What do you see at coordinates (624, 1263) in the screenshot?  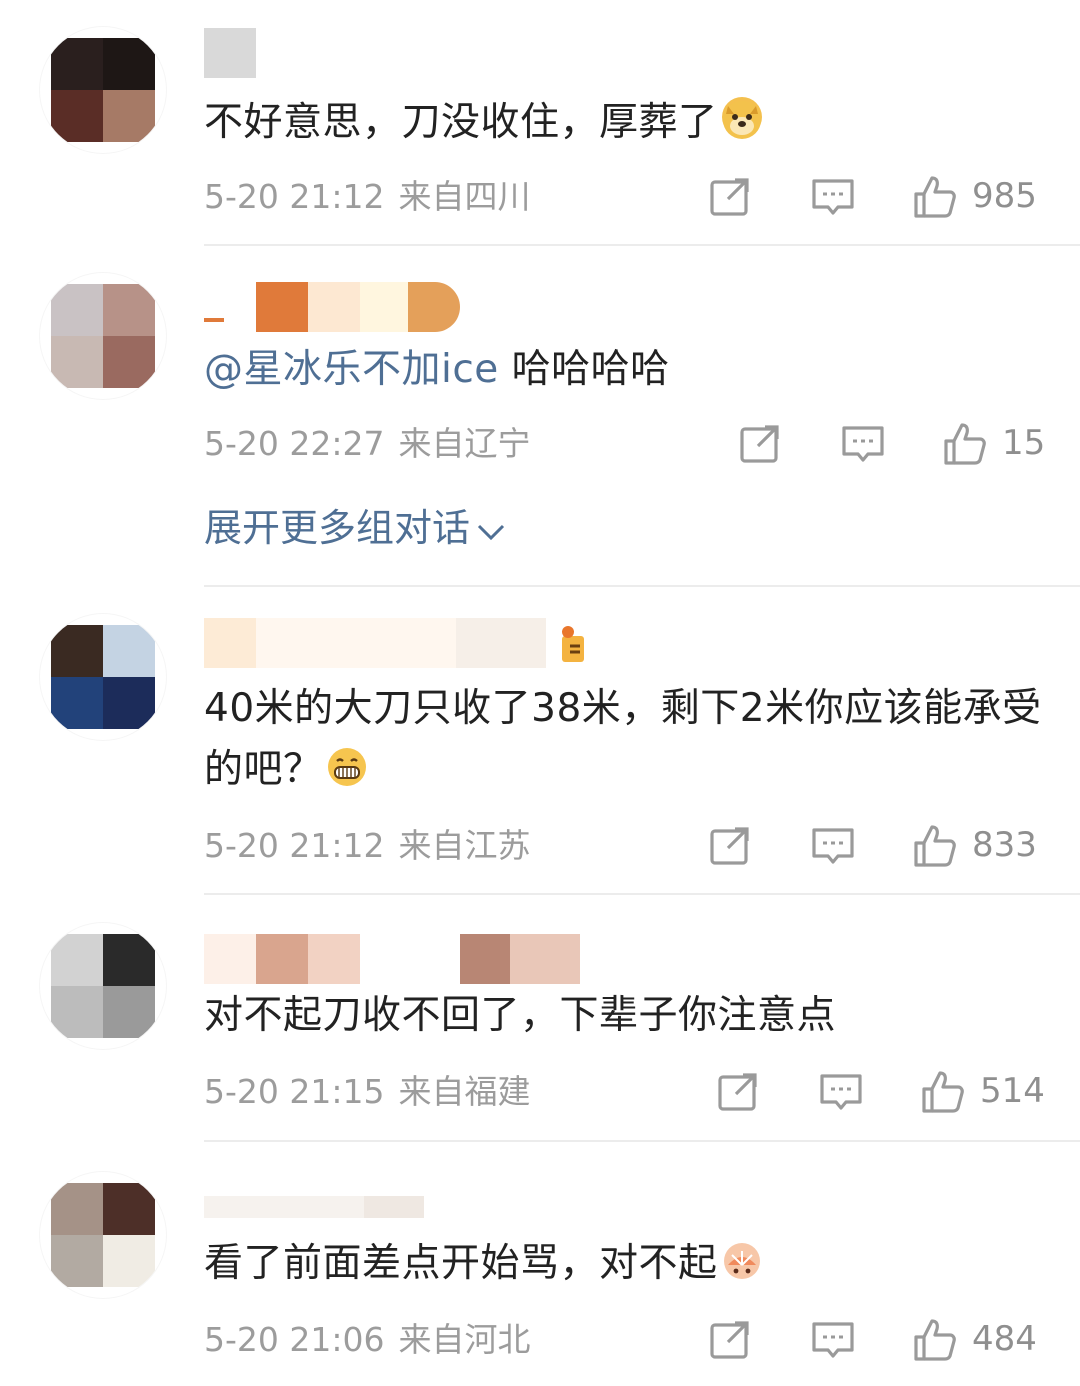 I see `comment-text: 看了前面差点开始骂，对不起` at bounding box center [624, 1263].